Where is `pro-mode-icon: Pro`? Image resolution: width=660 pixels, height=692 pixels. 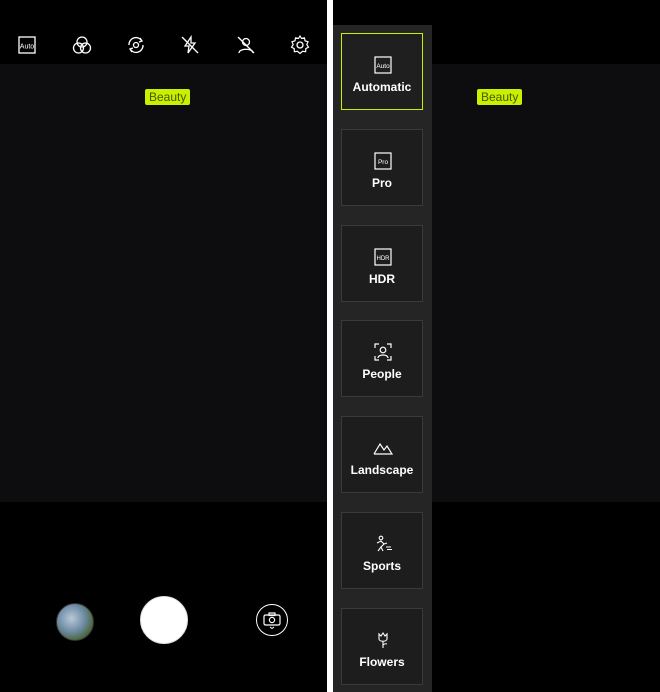
pro-mode-icon: Pro is located at coordinates (383, 161).